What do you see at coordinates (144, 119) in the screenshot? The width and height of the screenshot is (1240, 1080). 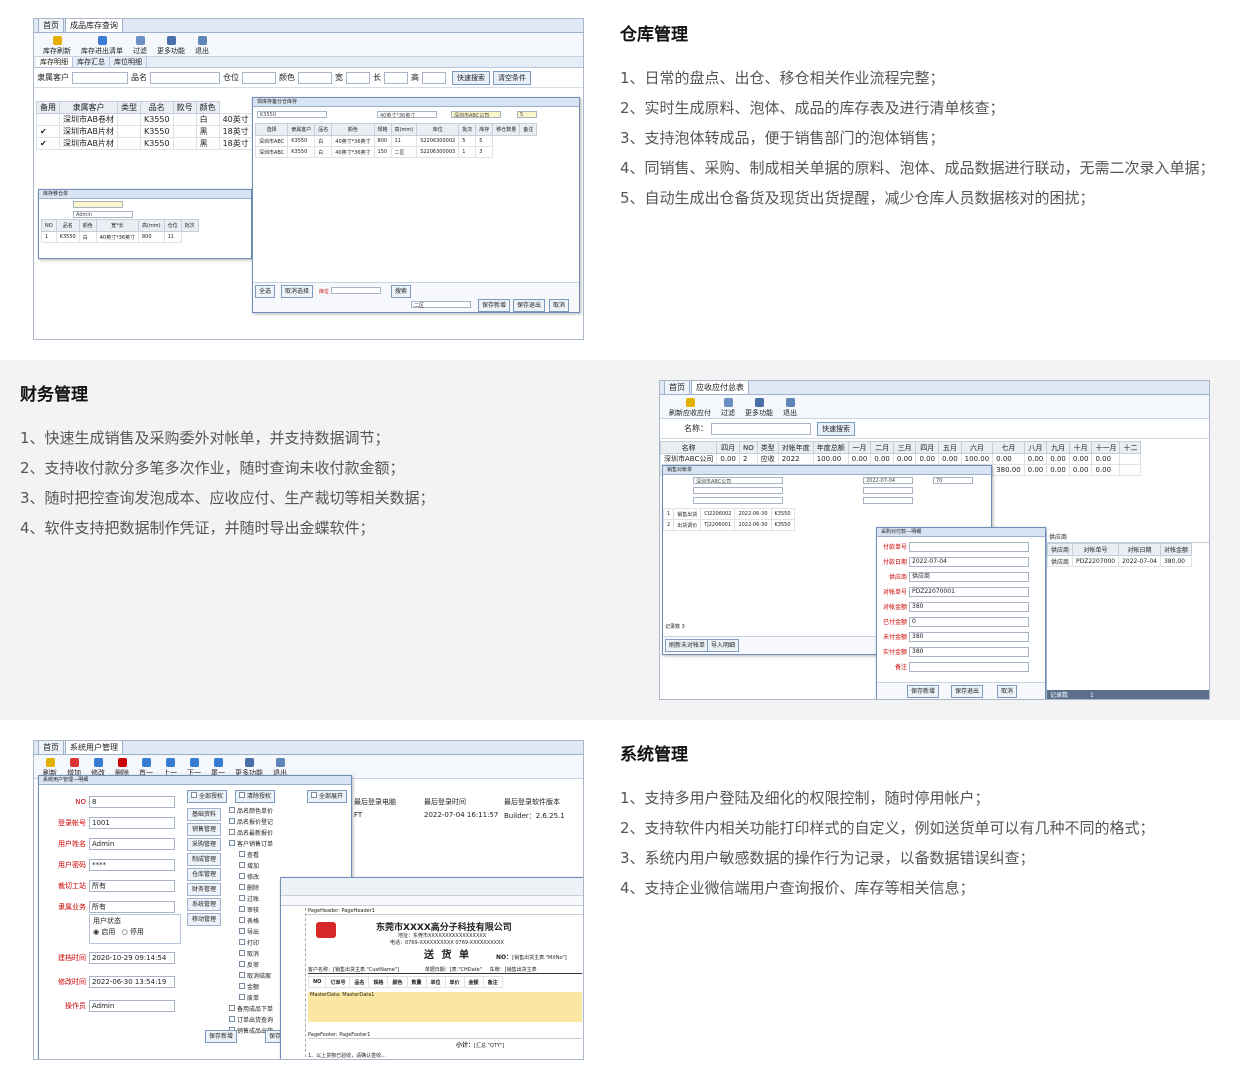 I see `table-row: 深圳市AB卷材 K3550 白 40英寸` at bounding box center [144, 119].